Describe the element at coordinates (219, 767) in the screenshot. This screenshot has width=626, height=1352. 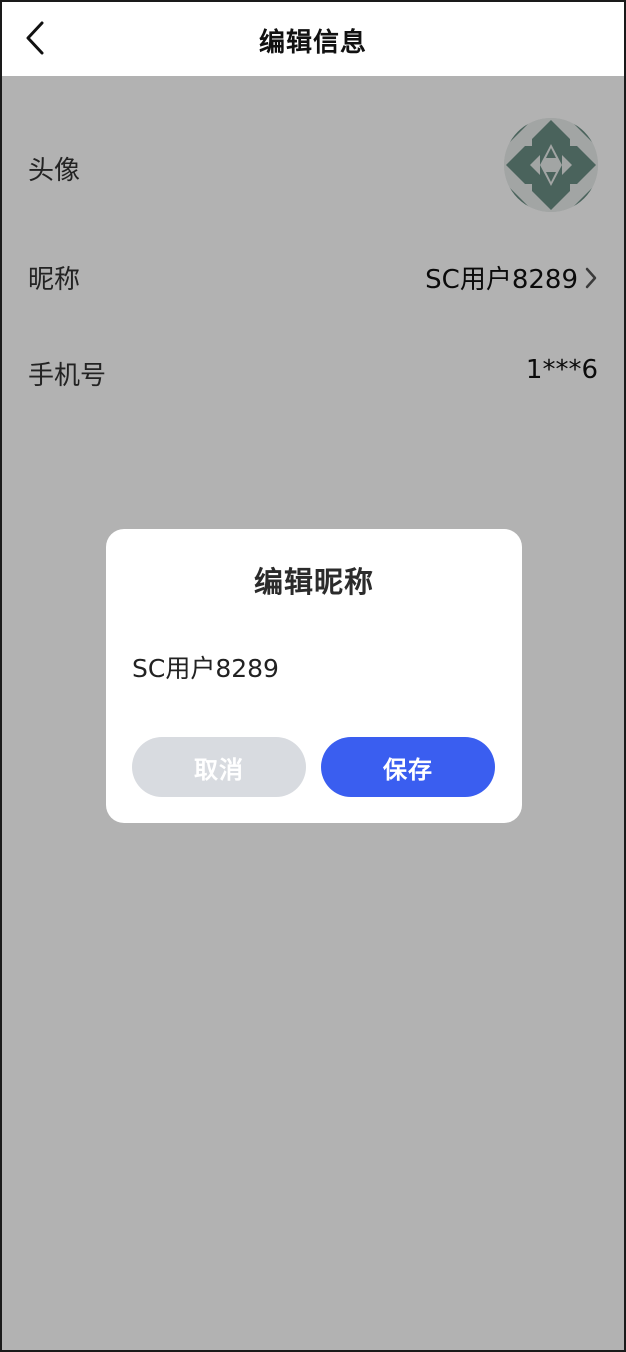
I see `cancel-button: 取消` at that location.